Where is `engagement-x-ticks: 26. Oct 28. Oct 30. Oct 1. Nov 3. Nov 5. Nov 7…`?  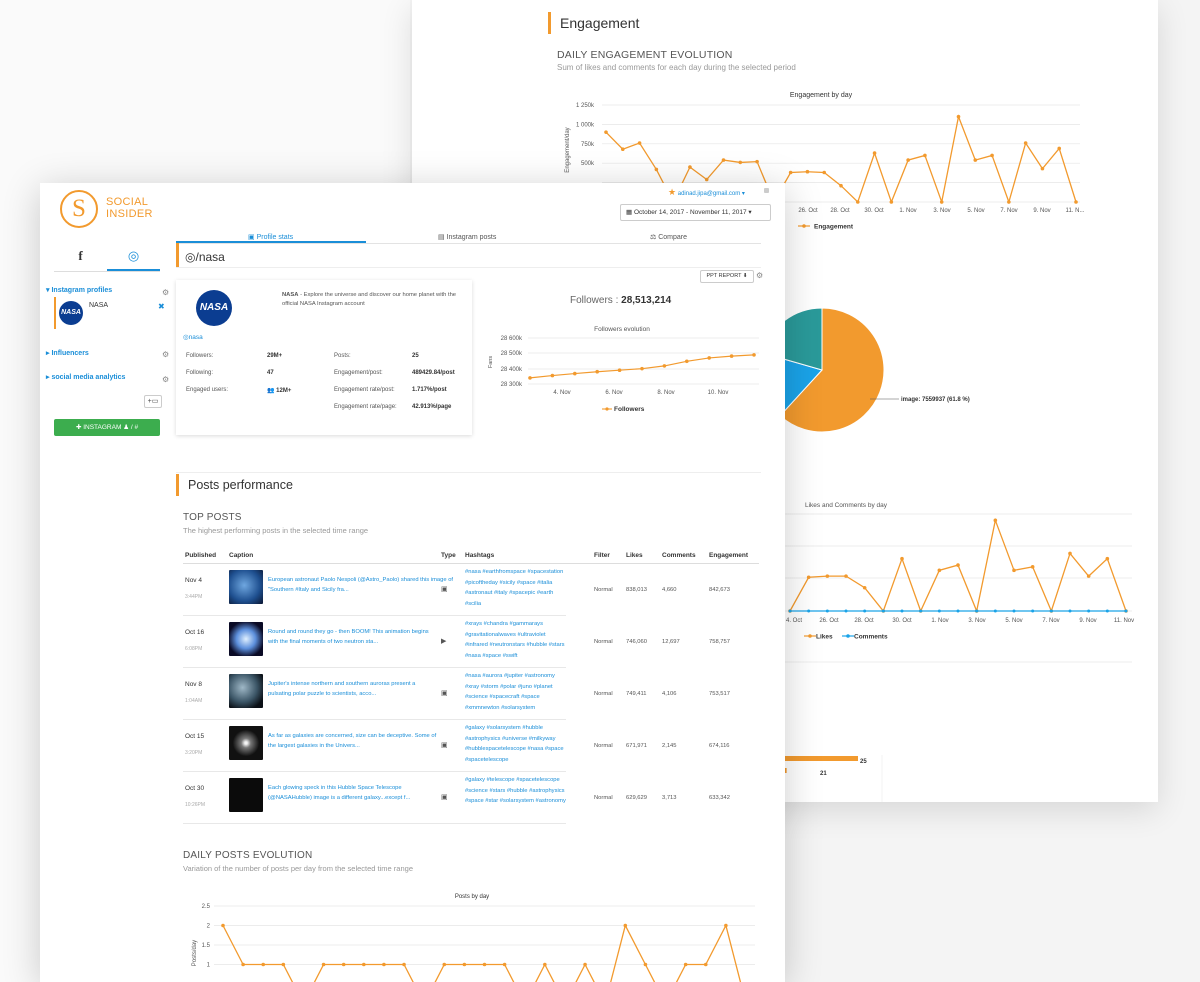 engagement-x-ticks: 26. Oct 28. Oct 30. Oct 1. Nov 3. Nov 5. Nov 7… is located at coordinates (941, 211).